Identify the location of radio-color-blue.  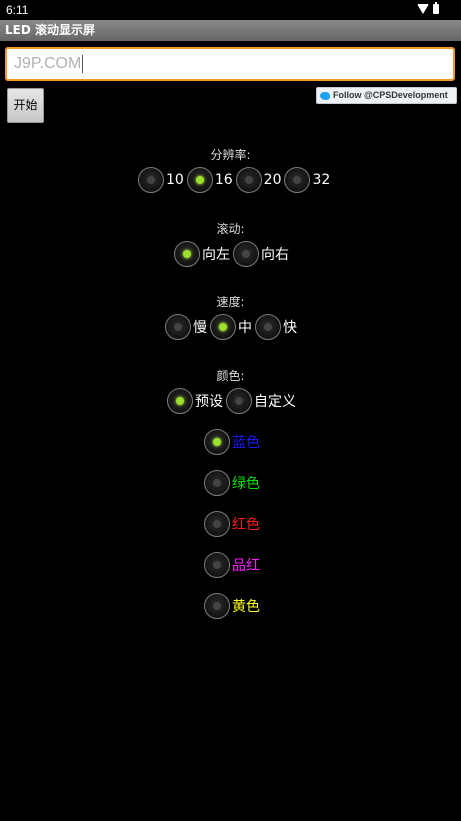
(217, 442).